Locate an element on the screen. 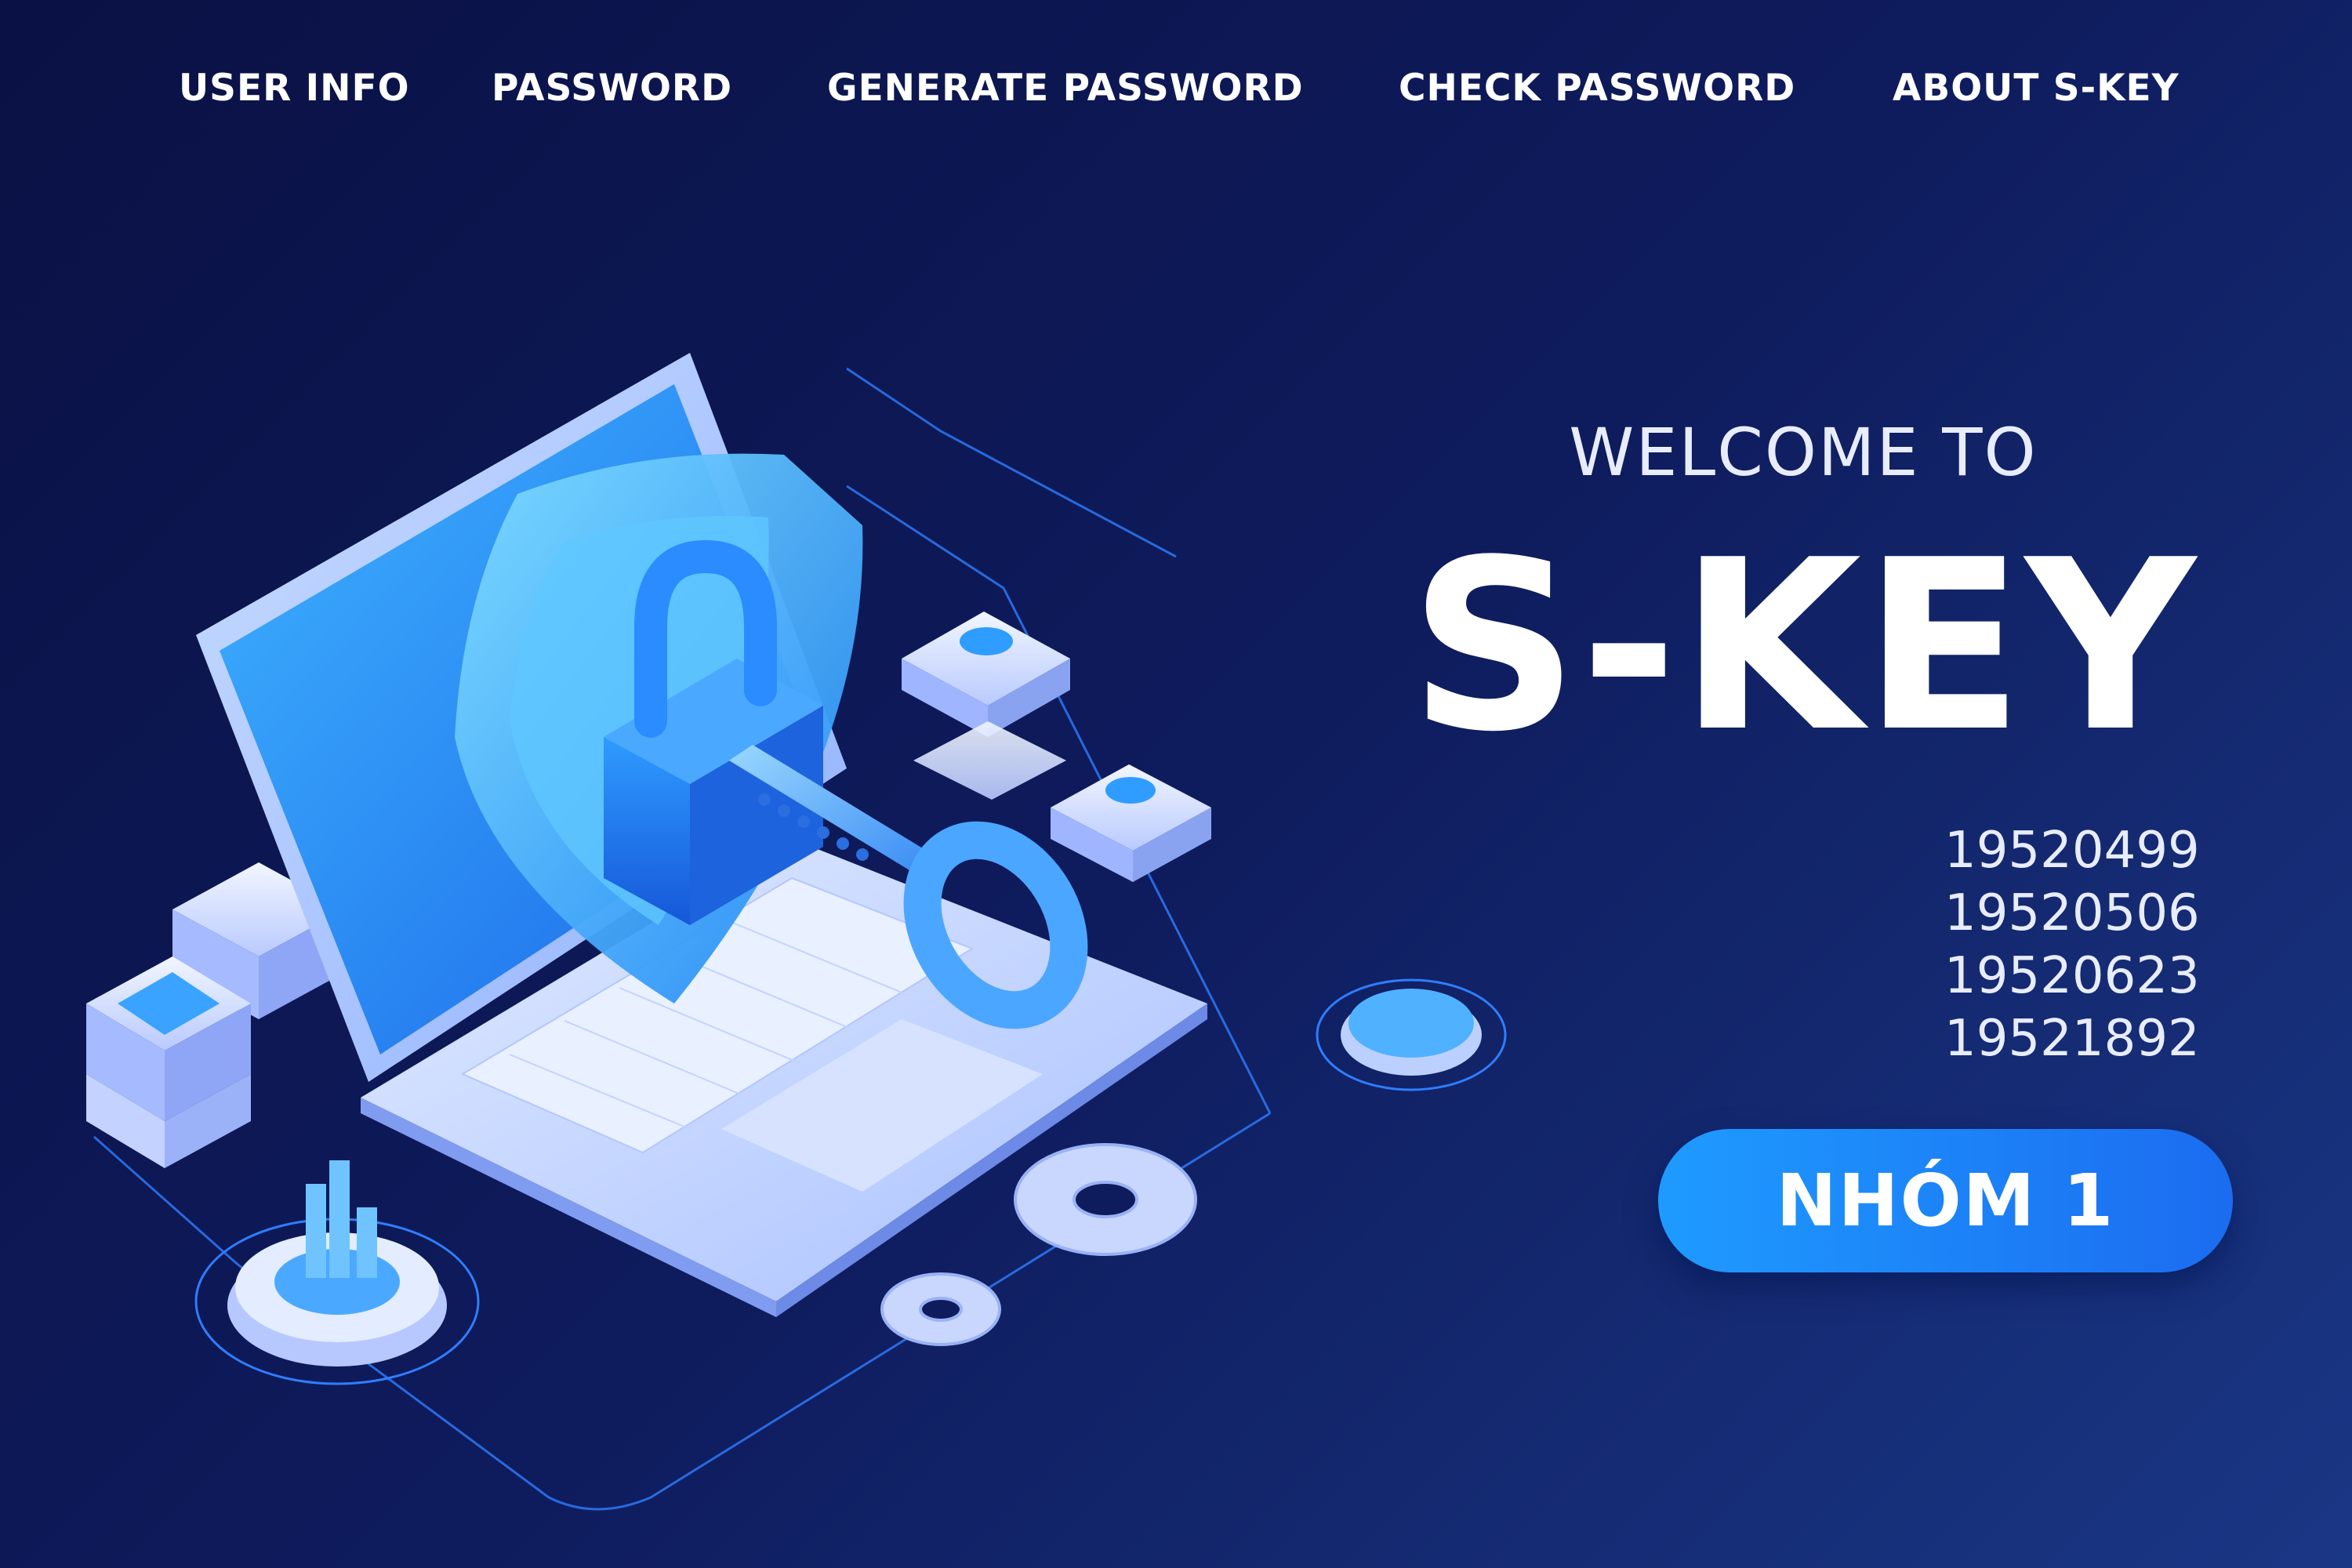  welcome-heading: WELCOME TO is located at coordinates (1804, 453).